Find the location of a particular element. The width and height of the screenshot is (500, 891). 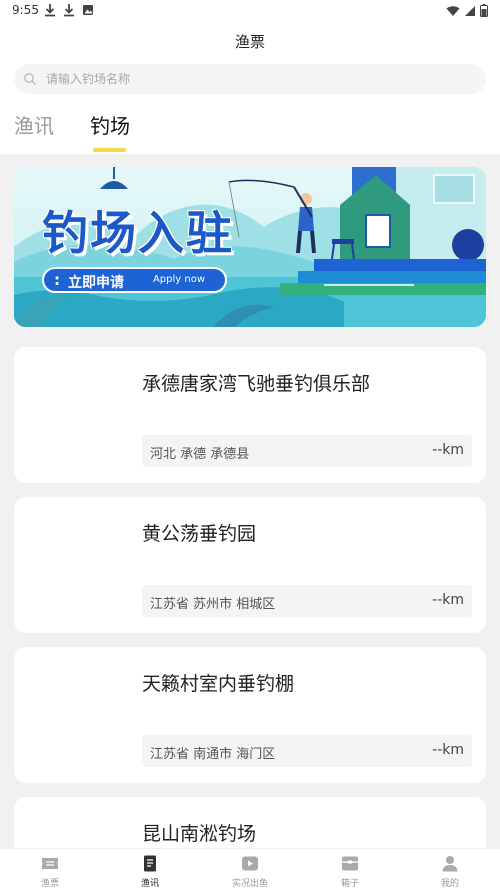

bottom-tab-bar: 渔票 渔讯 实况出鱼 箱子 我的 is located at coordinates (250, 869).